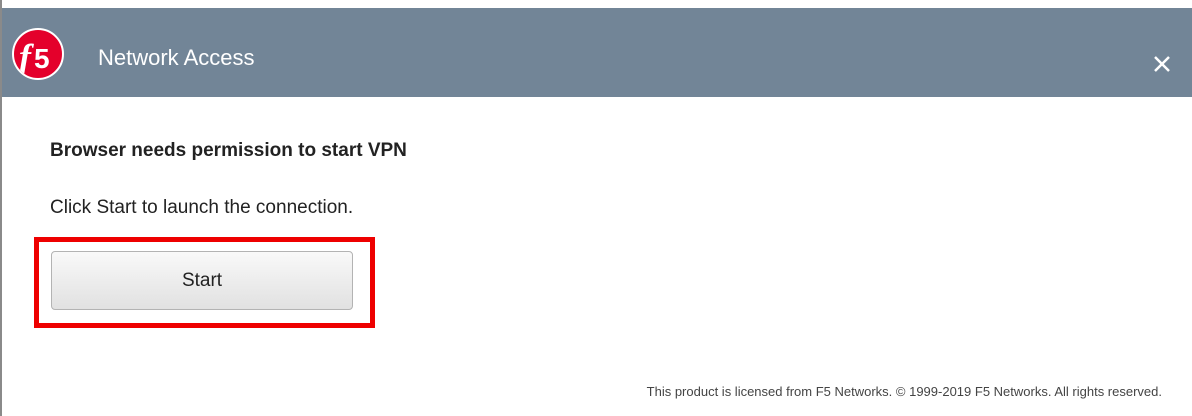 The image size is (1192, 416). Describe the element at coordinates (202, 280) in the screenshot. I see `start-button: Start` at that location.